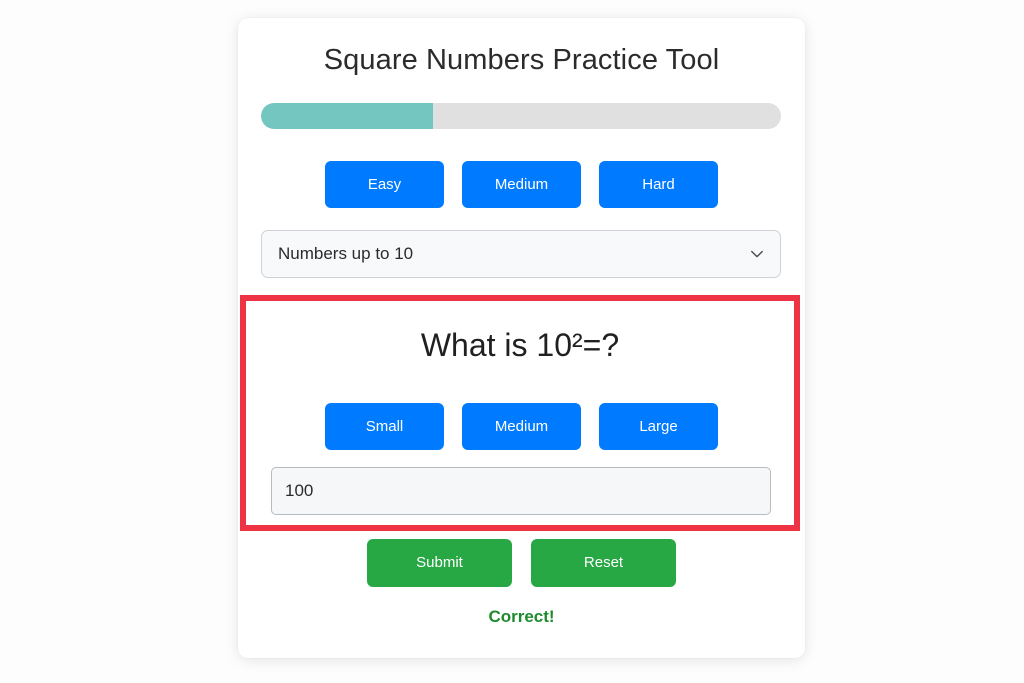 This screenshot has width=1024, height=683. What do you see at coordinates (521, 116) in the screenshot?
I see `progress-bar` at bounding box center [521, 116].